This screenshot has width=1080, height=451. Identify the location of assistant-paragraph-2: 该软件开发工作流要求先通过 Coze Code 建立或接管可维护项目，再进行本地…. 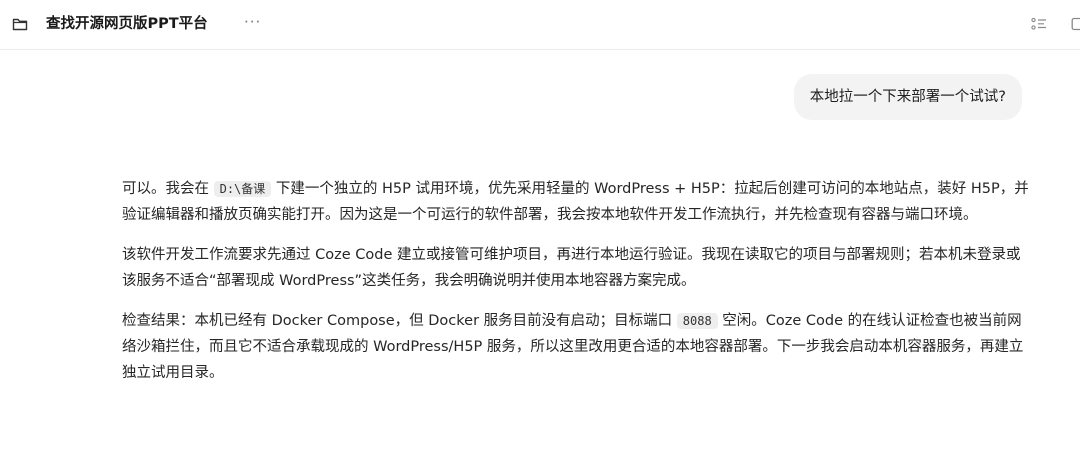
(571, 268).